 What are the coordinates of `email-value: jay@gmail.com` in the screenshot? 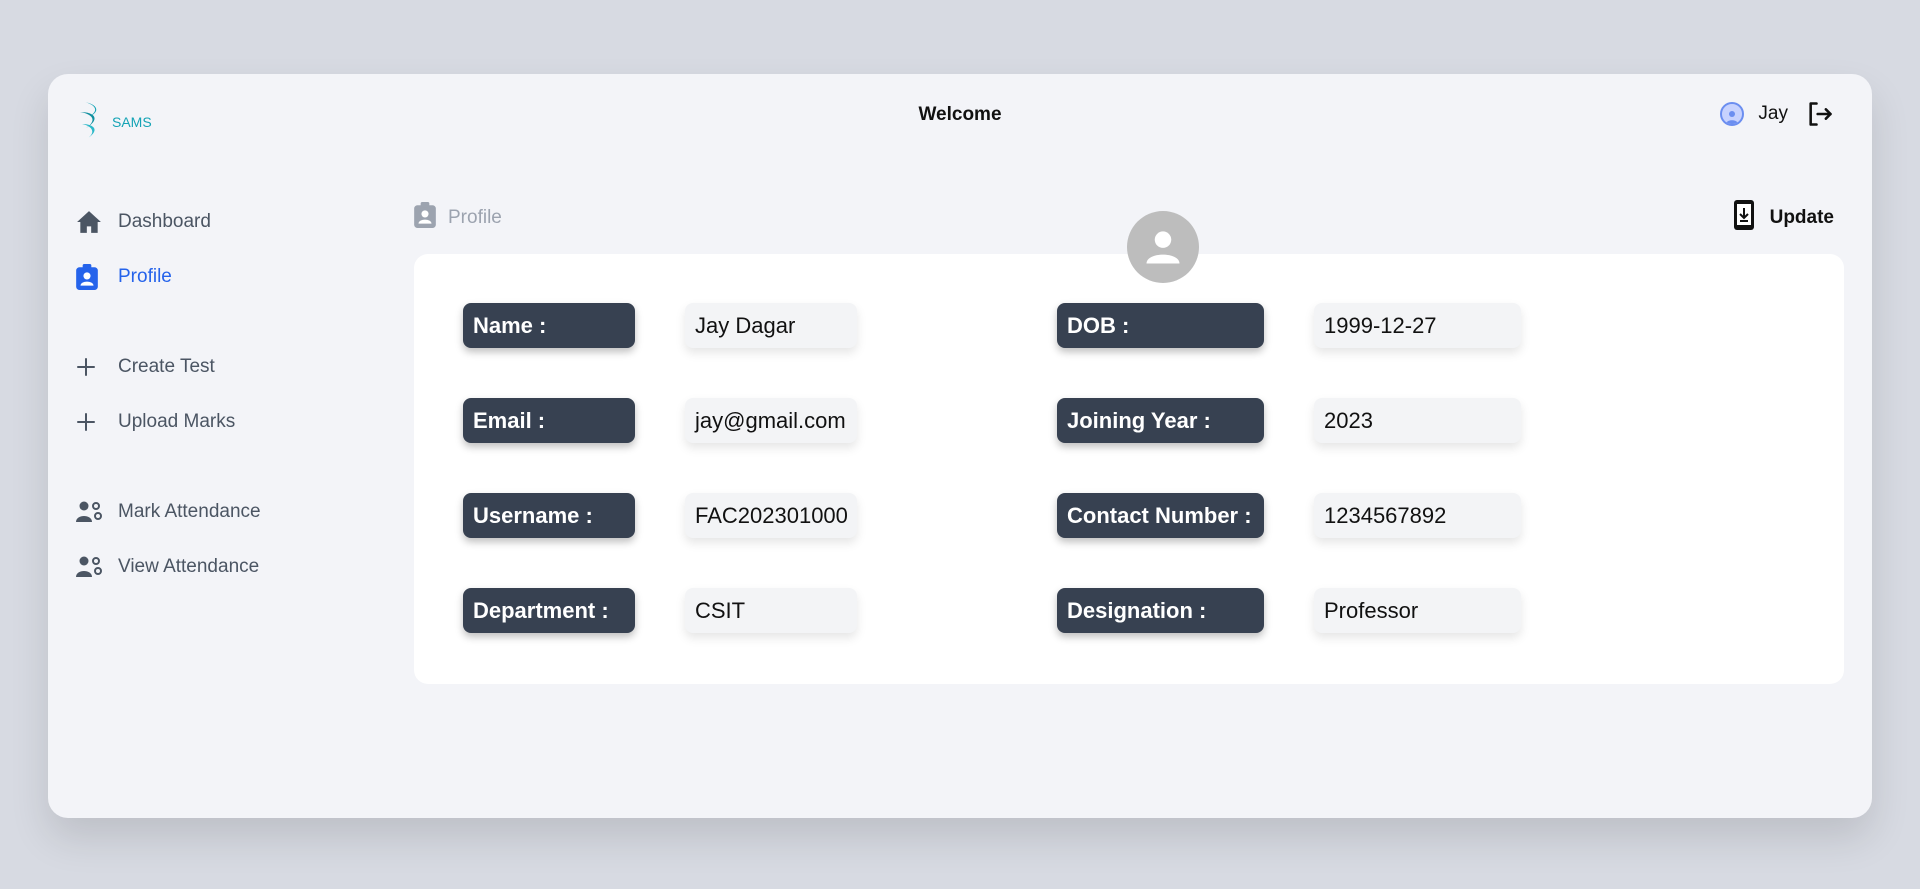 It's located at (771, 420).